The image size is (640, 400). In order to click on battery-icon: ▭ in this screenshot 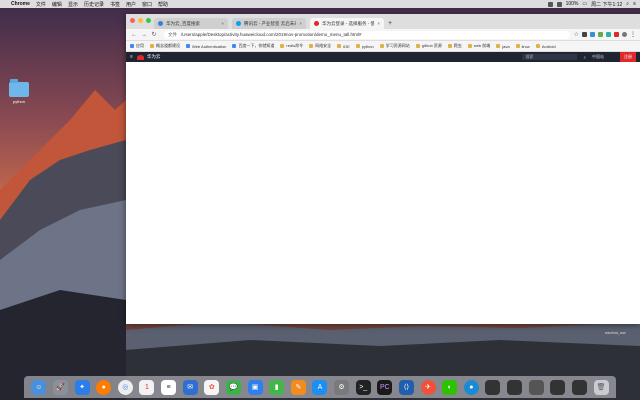, I will do `click(584, 4)`.